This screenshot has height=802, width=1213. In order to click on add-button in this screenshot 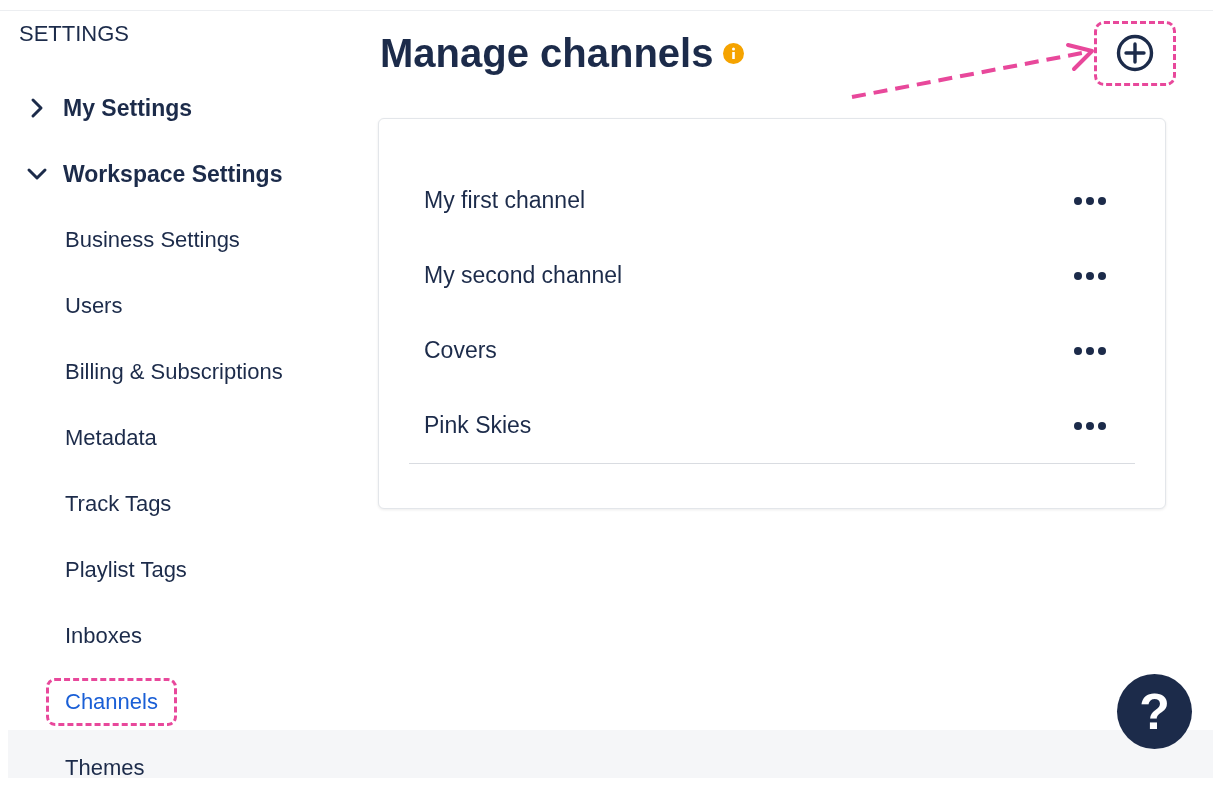, I will do `click(1135, 53)`.